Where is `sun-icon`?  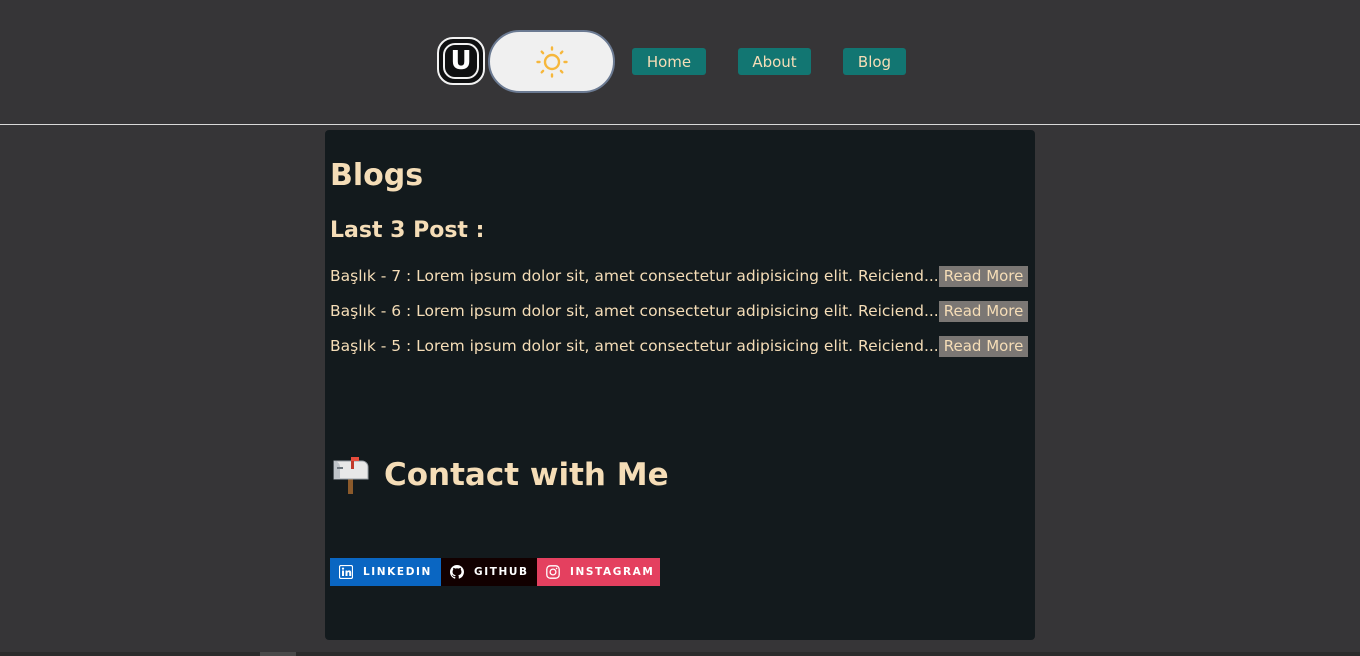 sun-icon is located at coordinates (551, 61).